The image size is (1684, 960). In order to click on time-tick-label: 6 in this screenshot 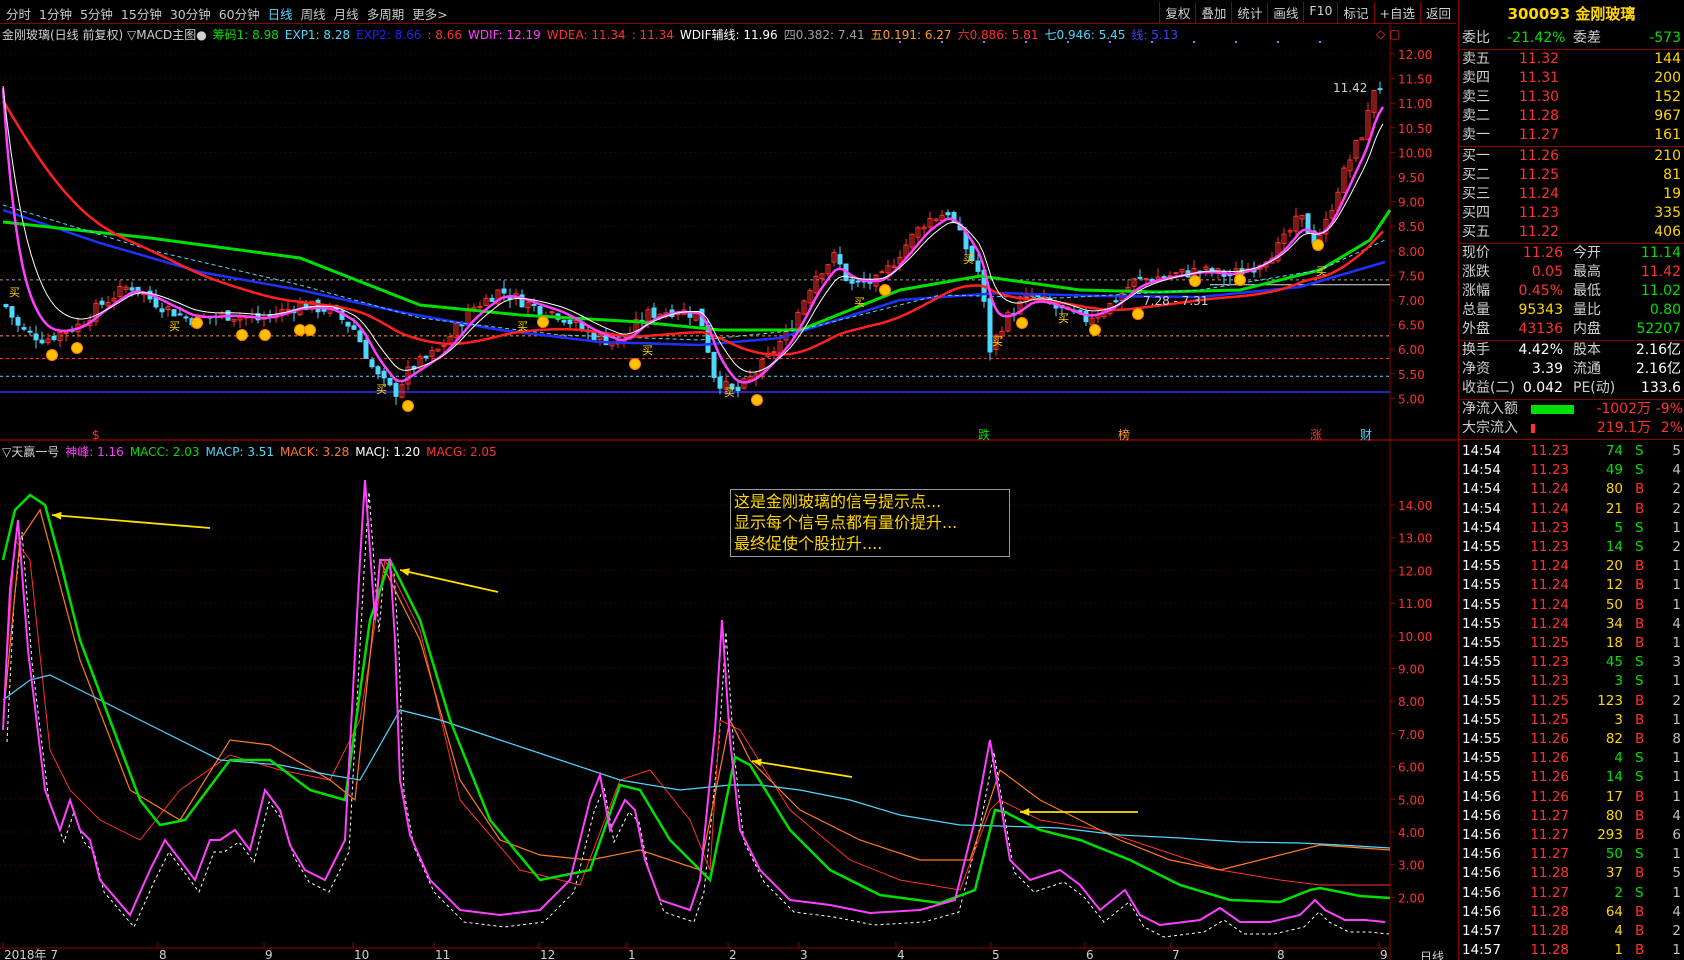, I will do `click(1090, 954)`.